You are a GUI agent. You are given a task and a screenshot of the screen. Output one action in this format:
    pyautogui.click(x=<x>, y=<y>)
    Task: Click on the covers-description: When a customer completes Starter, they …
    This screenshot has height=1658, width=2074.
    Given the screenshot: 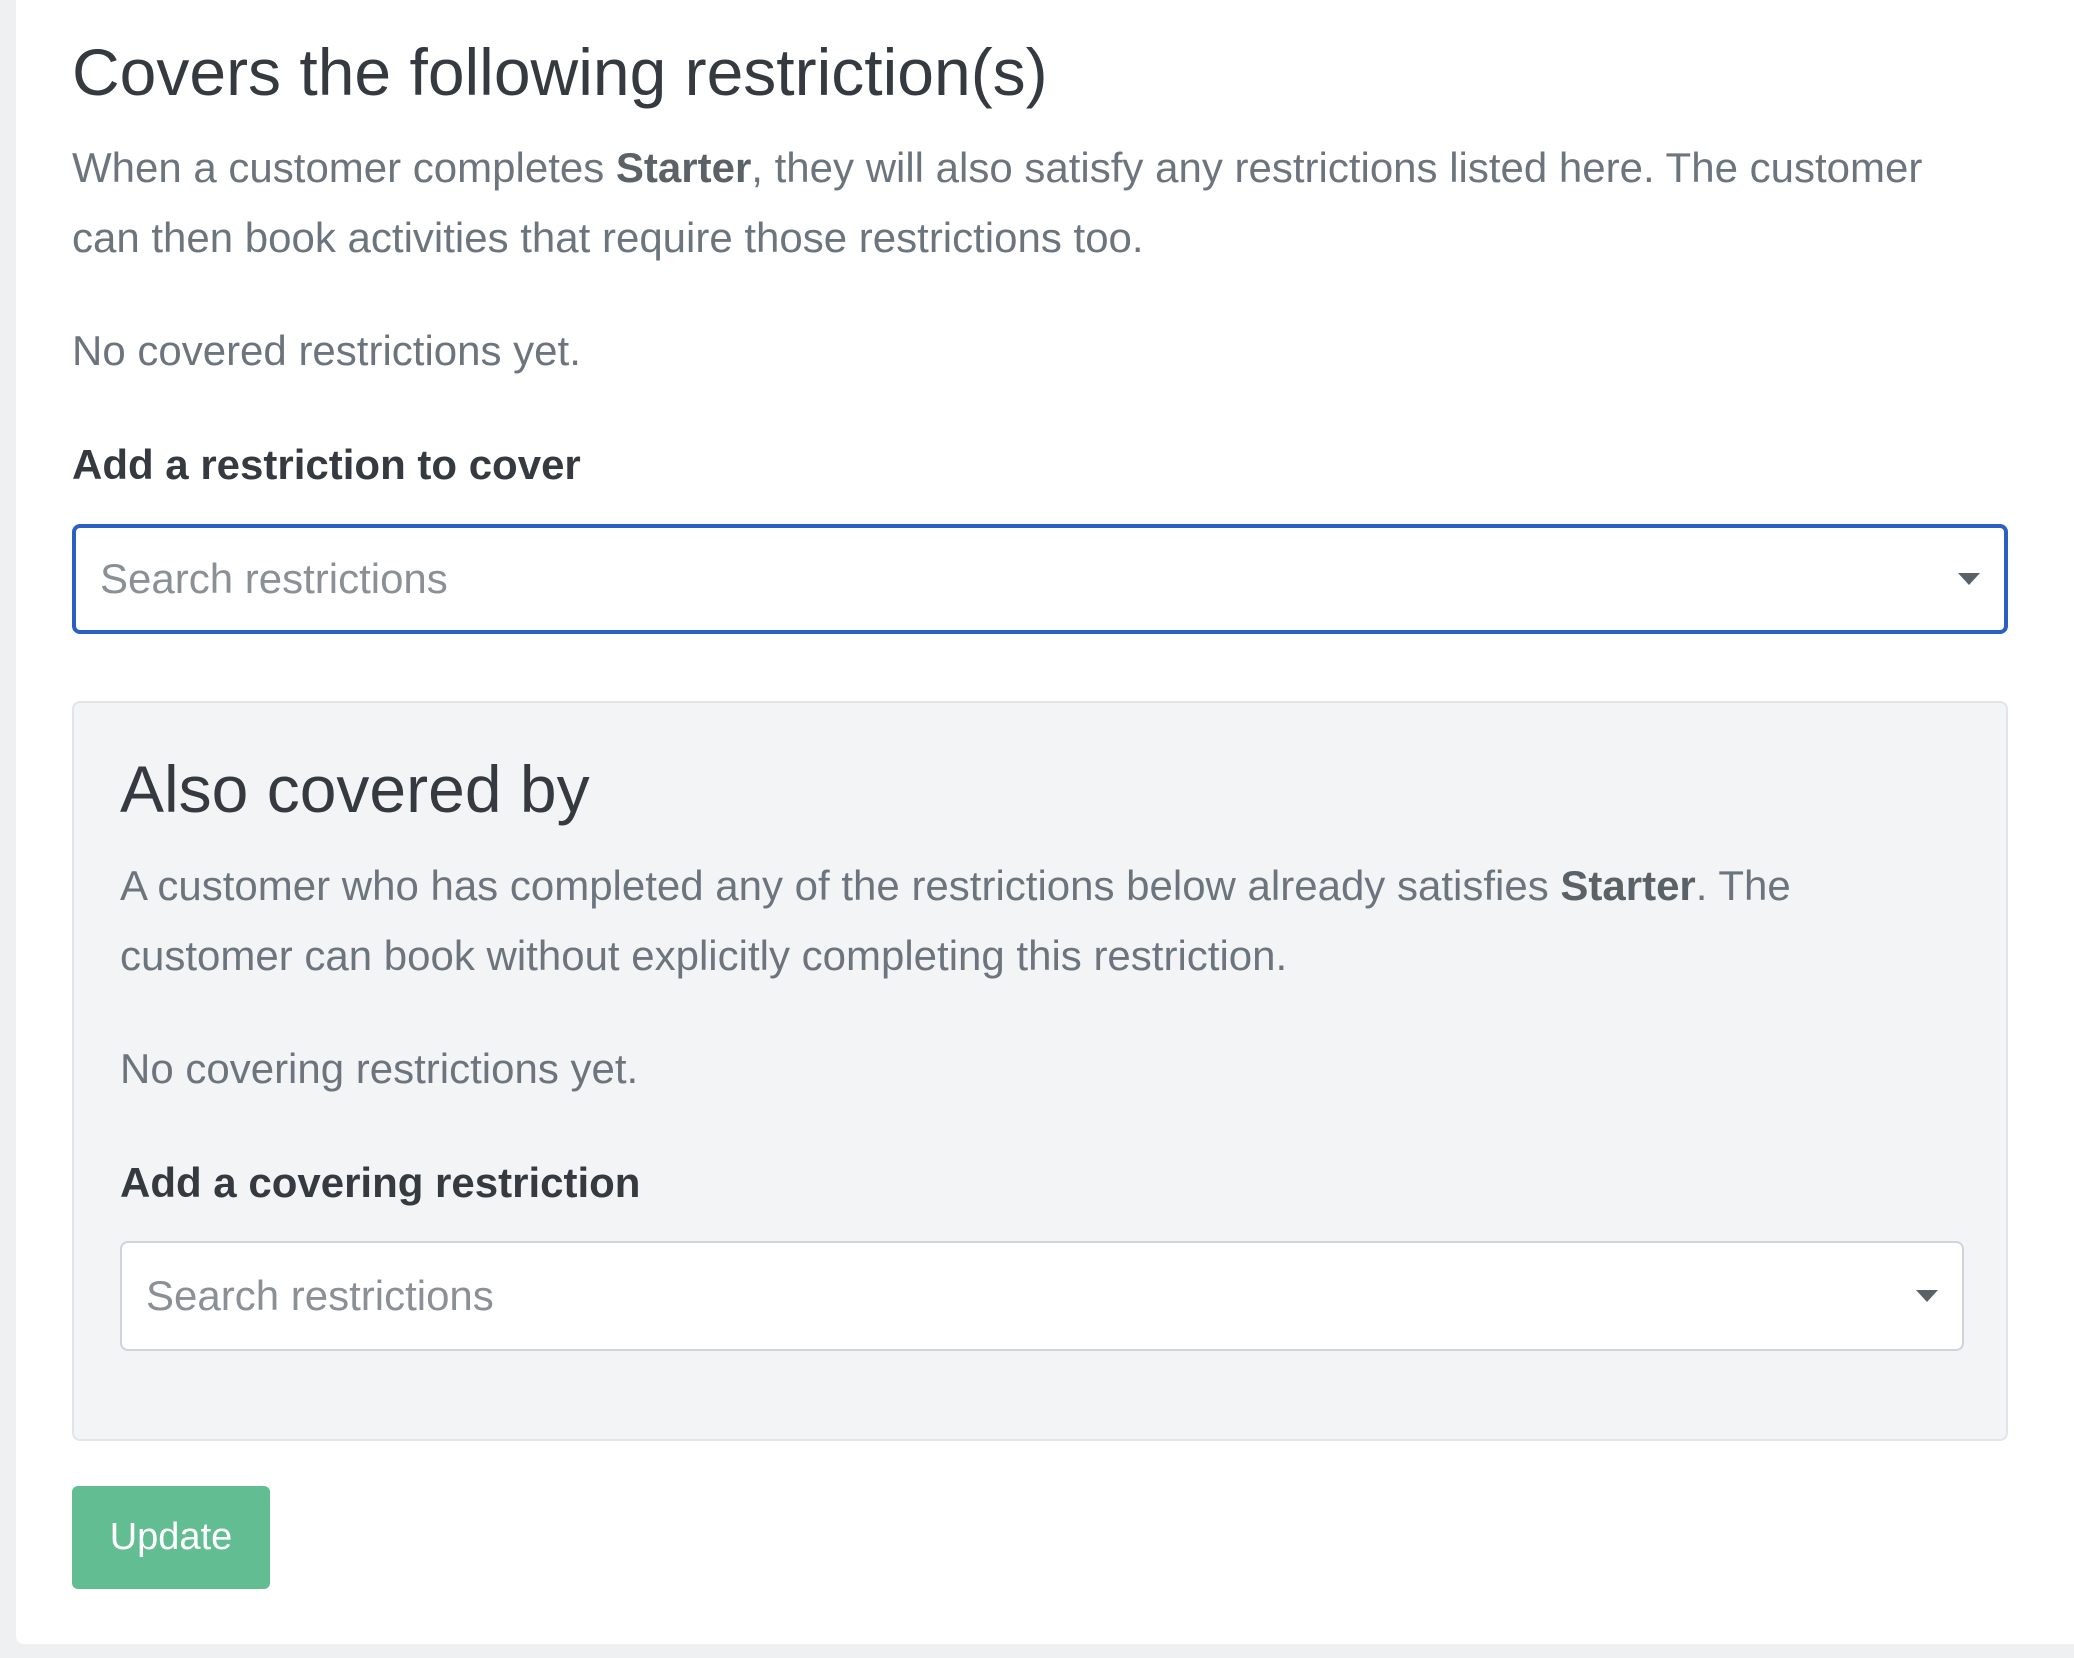 What is the action you would take?
    pyautogui.click(x=1022, y=203)
    